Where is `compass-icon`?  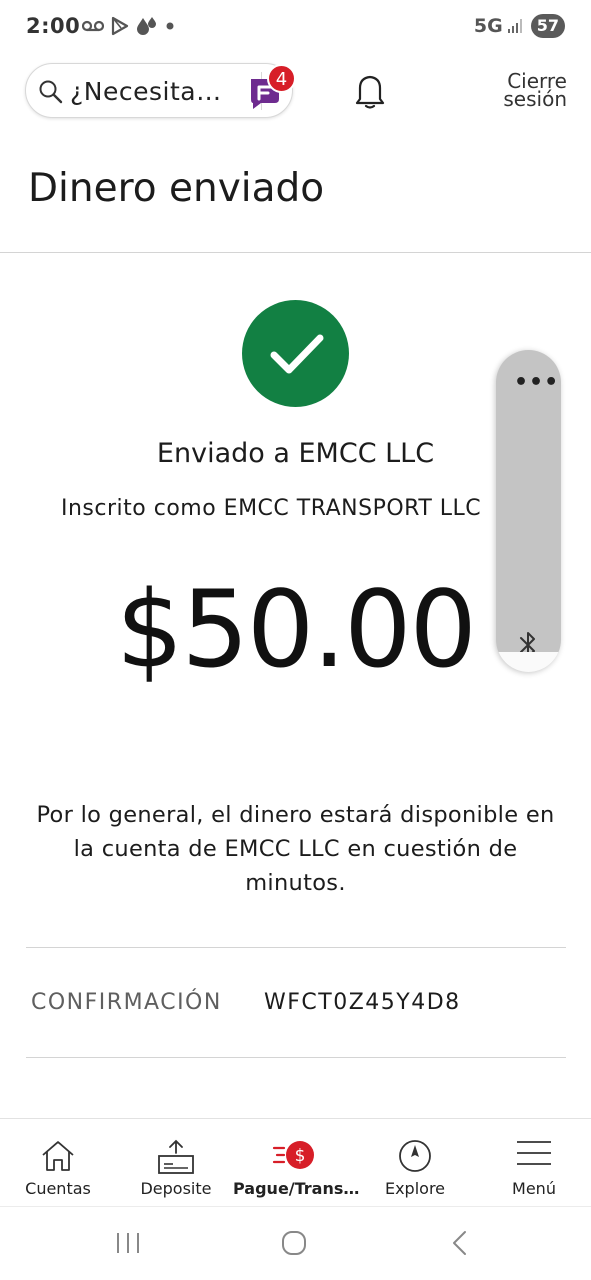
compass-icon is located at coordinates (415, 1156).